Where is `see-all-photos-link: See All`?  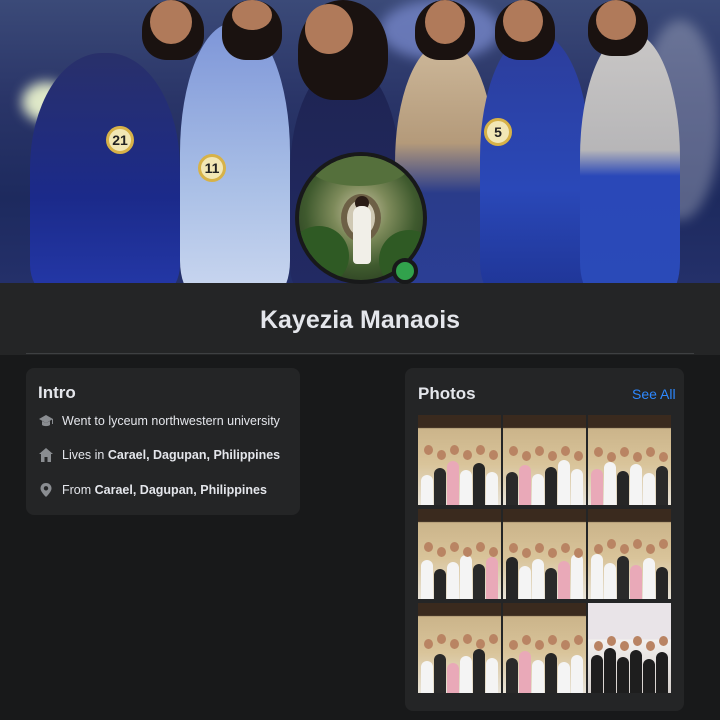 see-all-photos-link: See All is located at coordinates (654, 394).